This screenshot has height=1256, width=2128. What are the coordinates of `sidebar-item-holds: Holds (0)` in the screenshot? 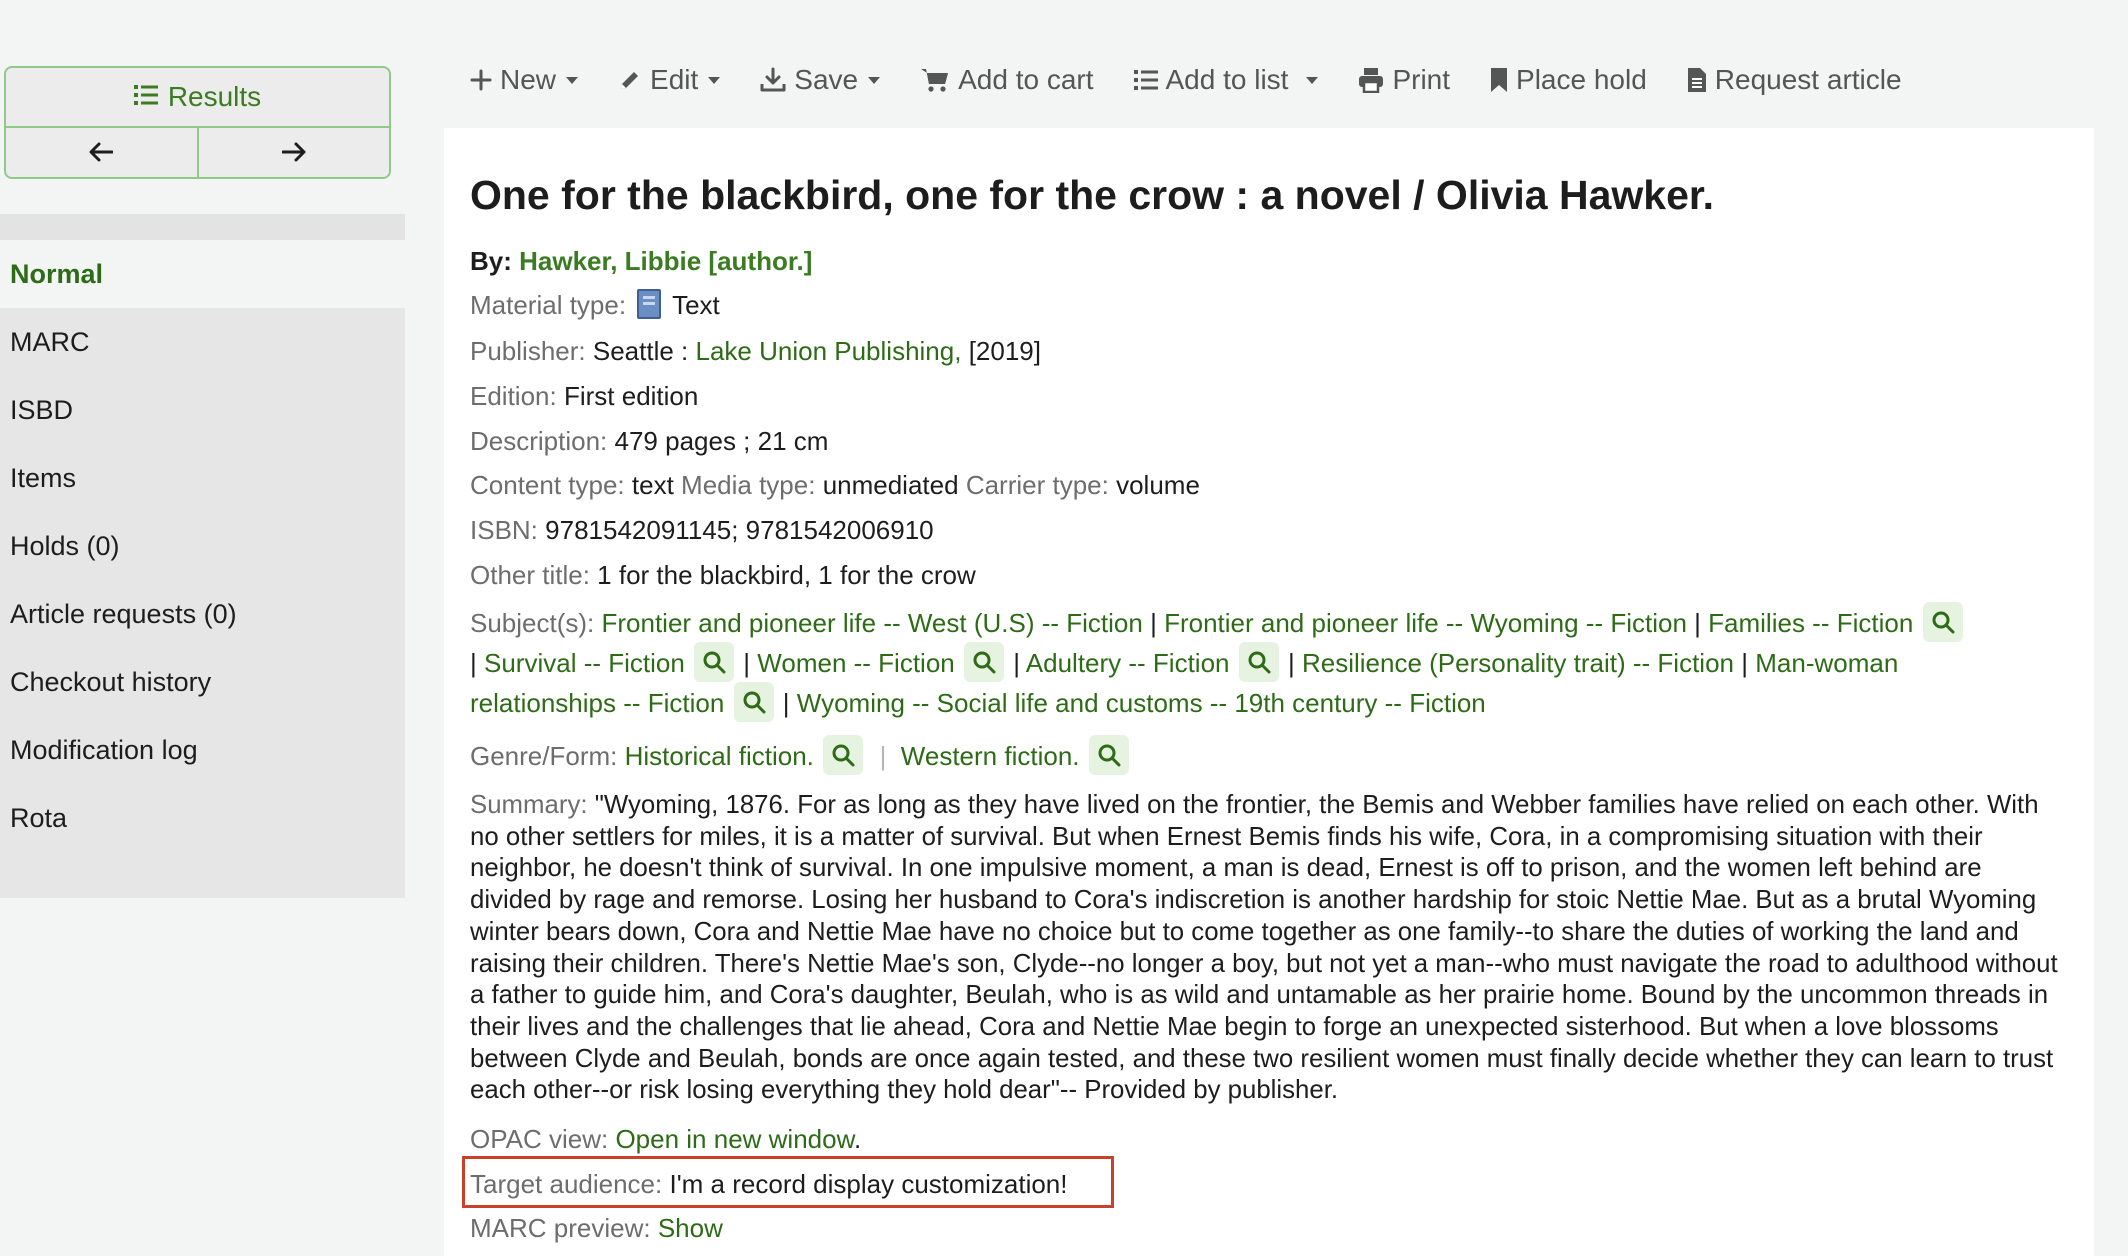 It's located at (202, 546).